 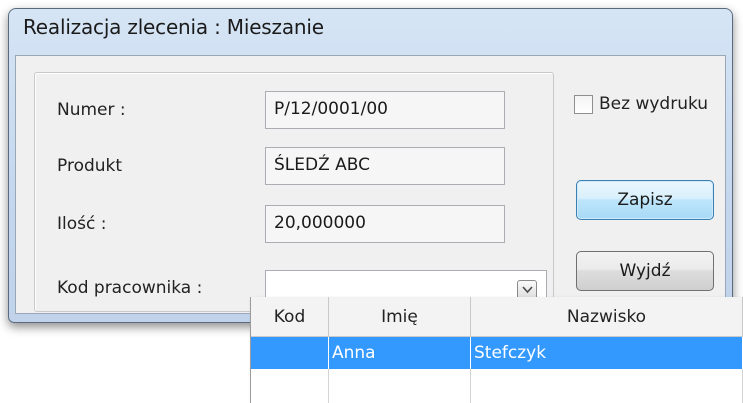 What do you see at coordinates (130, 288) in the screenshot?
I see `kod-pracownika-label: Kod pracownika :` at bounding box center [130, 288].